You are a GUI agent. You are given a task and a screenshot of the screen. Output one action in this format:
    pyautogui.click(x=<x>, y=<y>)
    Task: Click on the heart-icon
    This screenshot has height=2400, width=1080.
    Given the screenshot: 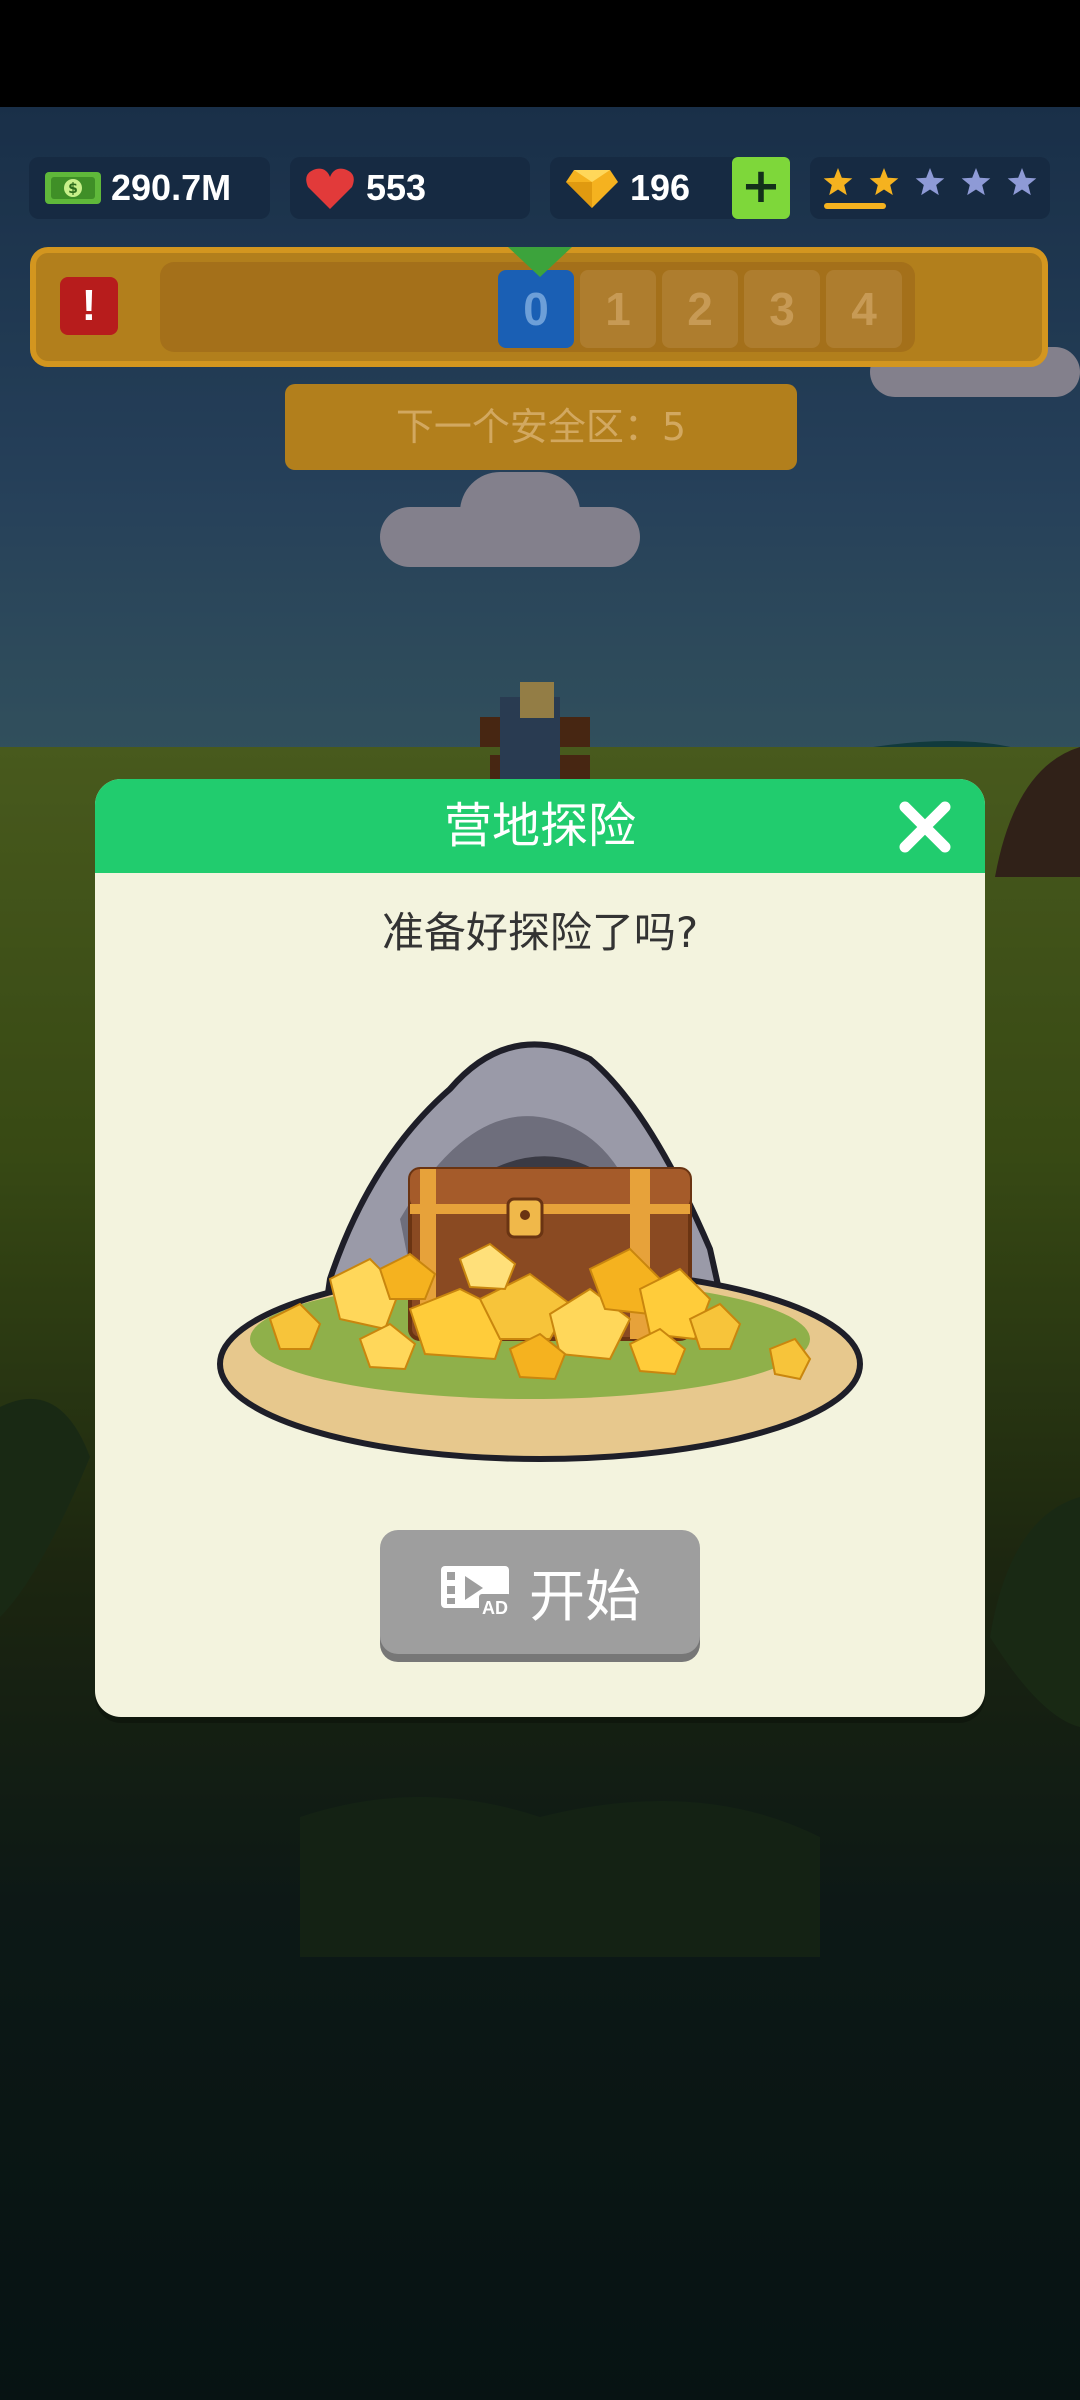 What is the action you would take?
    pyautogui.click(x=330, y=188)
    